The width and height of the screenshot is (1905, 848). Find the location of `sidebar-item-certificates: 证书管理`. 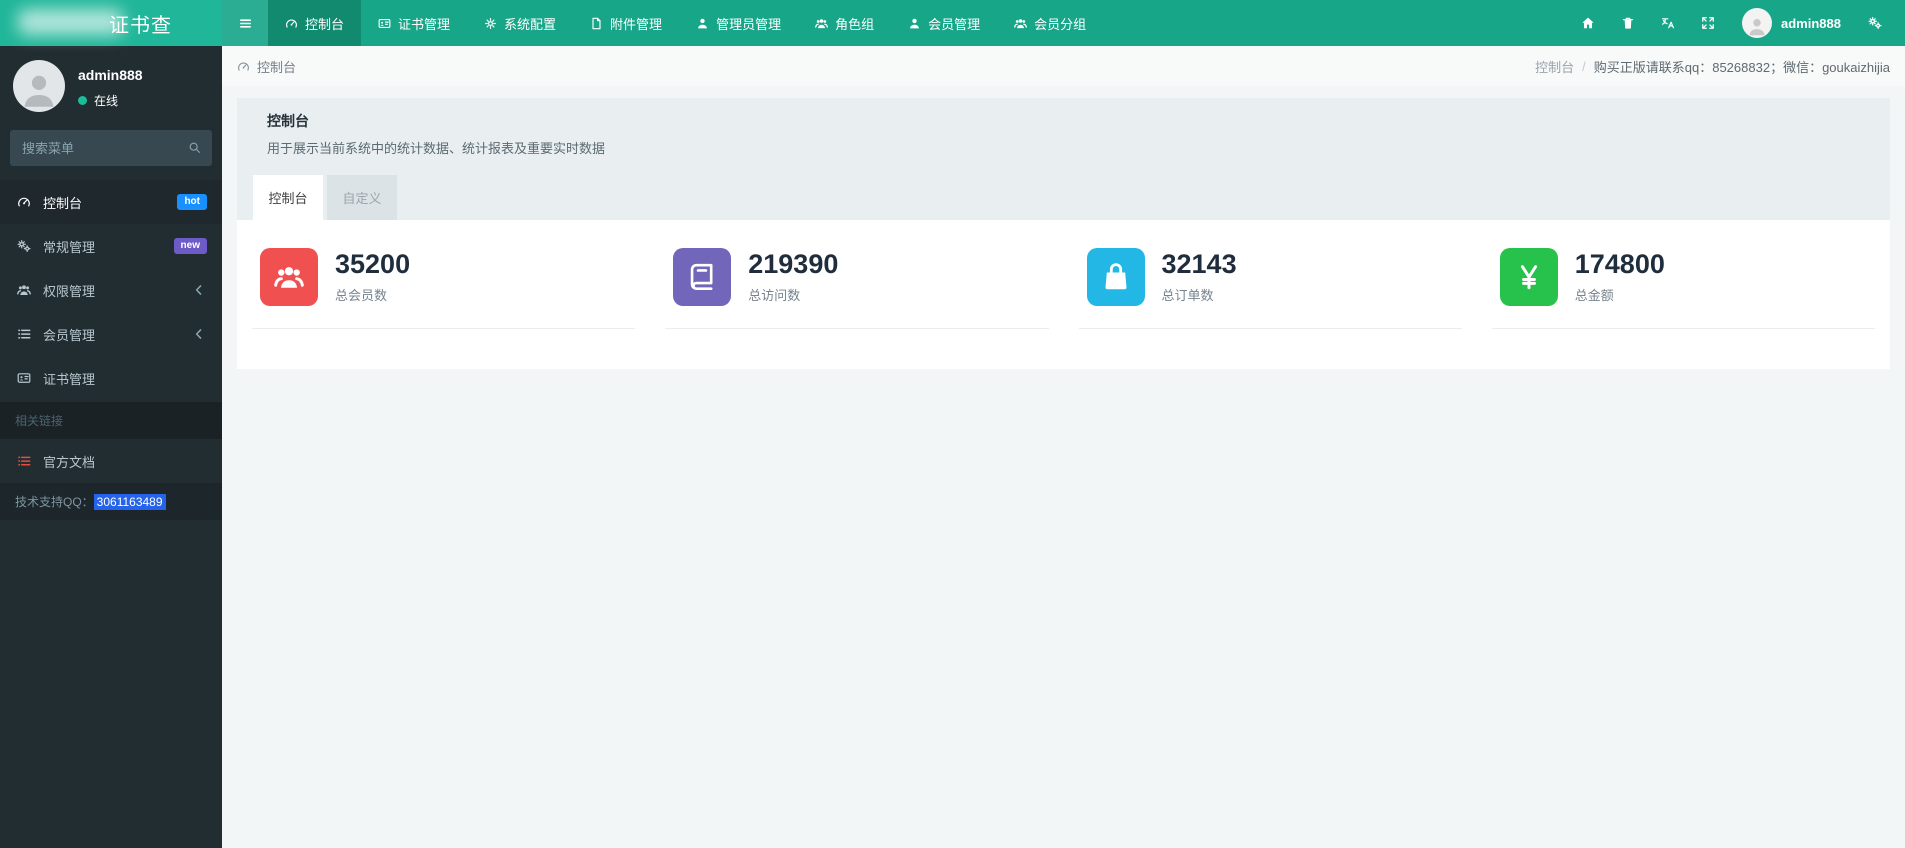

sidebar-item-certificates: 证书管理 is located at coordinates (111, 378).